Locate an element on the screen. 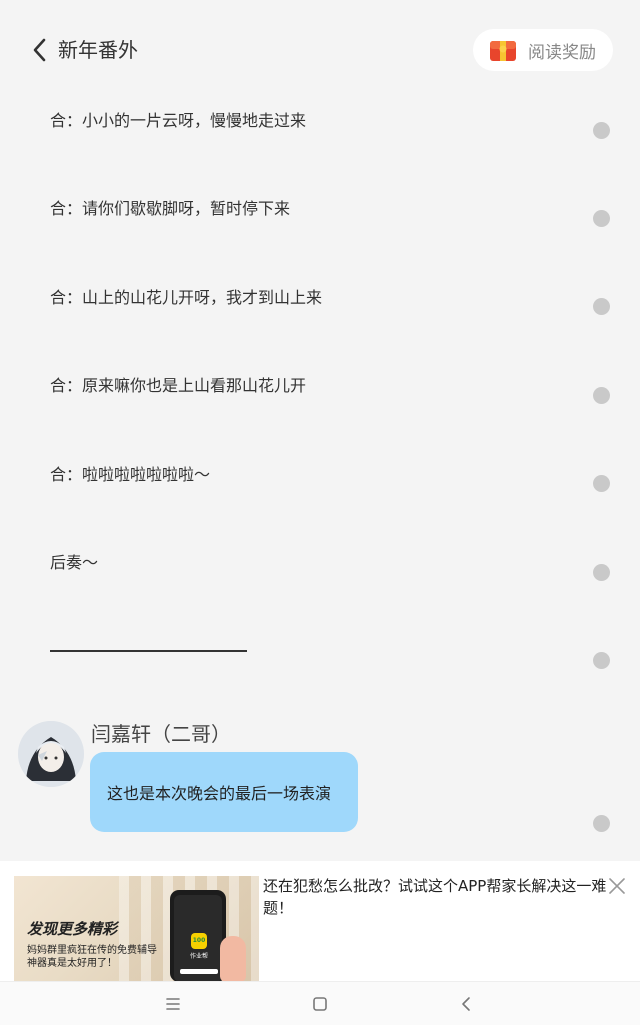 The image size is (640, 1025). phone-illustration: 100 作业帮 is located at coordinates (198, 936).